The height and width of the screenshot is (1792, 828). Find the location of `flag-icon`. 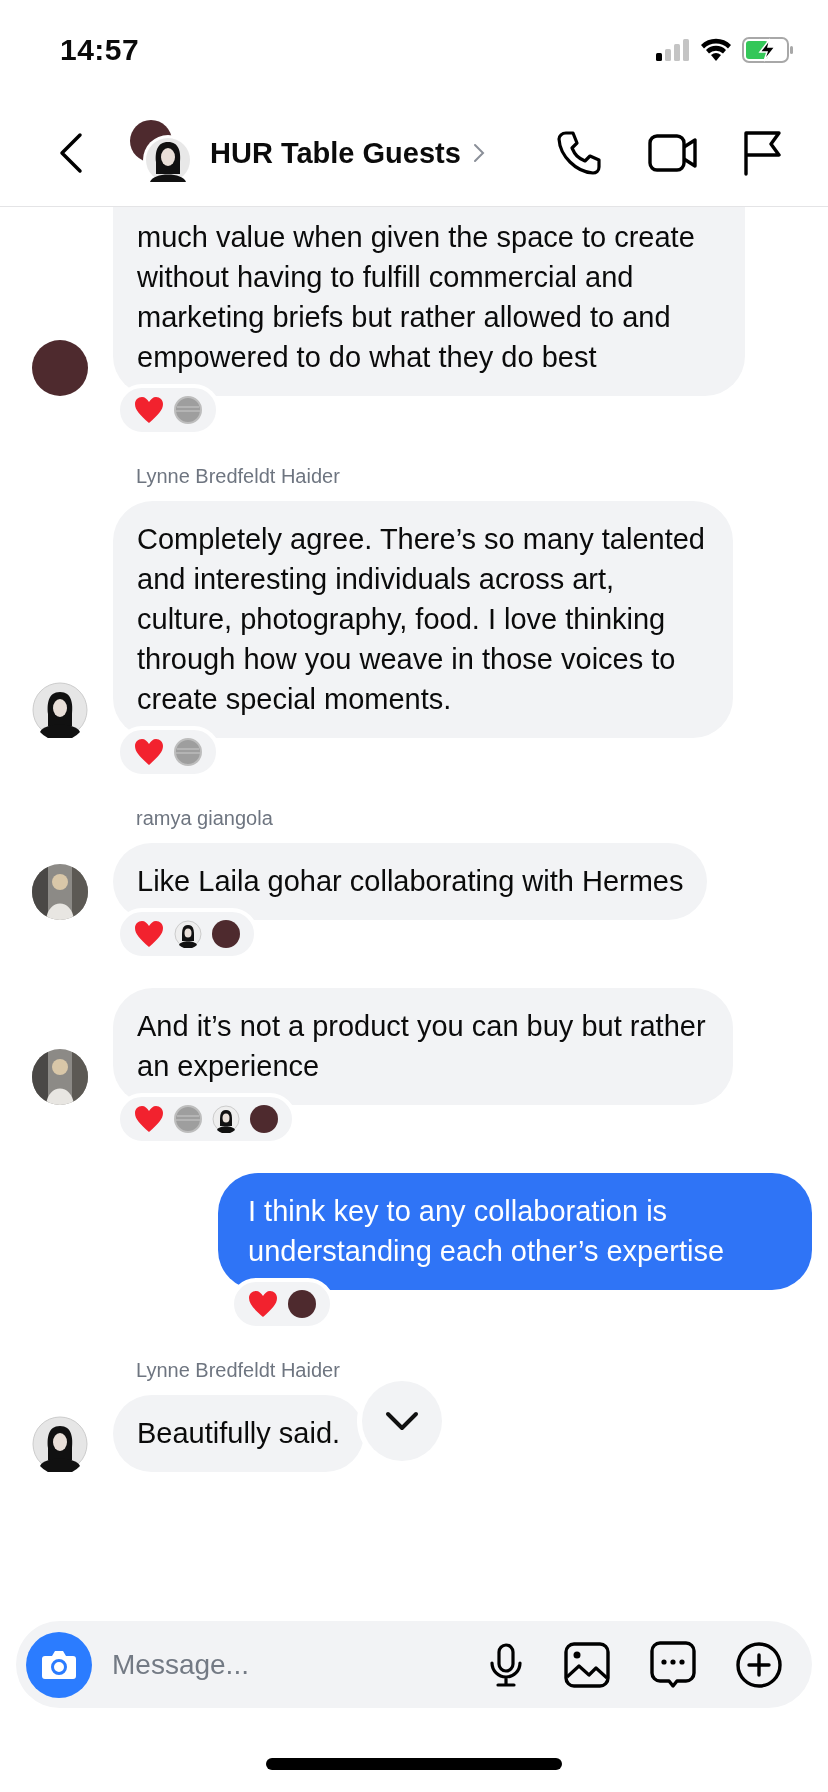

flag-icon is located at coordinates (762, 153).